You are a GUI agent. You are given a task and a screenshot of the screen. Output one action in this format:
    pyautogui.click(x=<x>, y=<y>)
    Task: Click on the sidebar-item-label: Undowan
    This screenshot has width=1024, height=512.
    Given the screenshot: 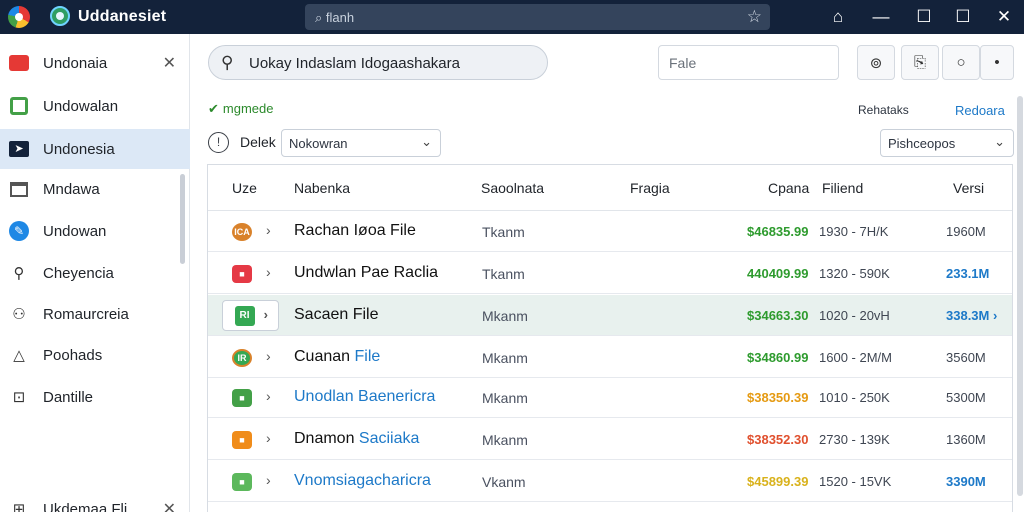 What is the action you would take?
    pyautogui.click(x=75, y=231)
    